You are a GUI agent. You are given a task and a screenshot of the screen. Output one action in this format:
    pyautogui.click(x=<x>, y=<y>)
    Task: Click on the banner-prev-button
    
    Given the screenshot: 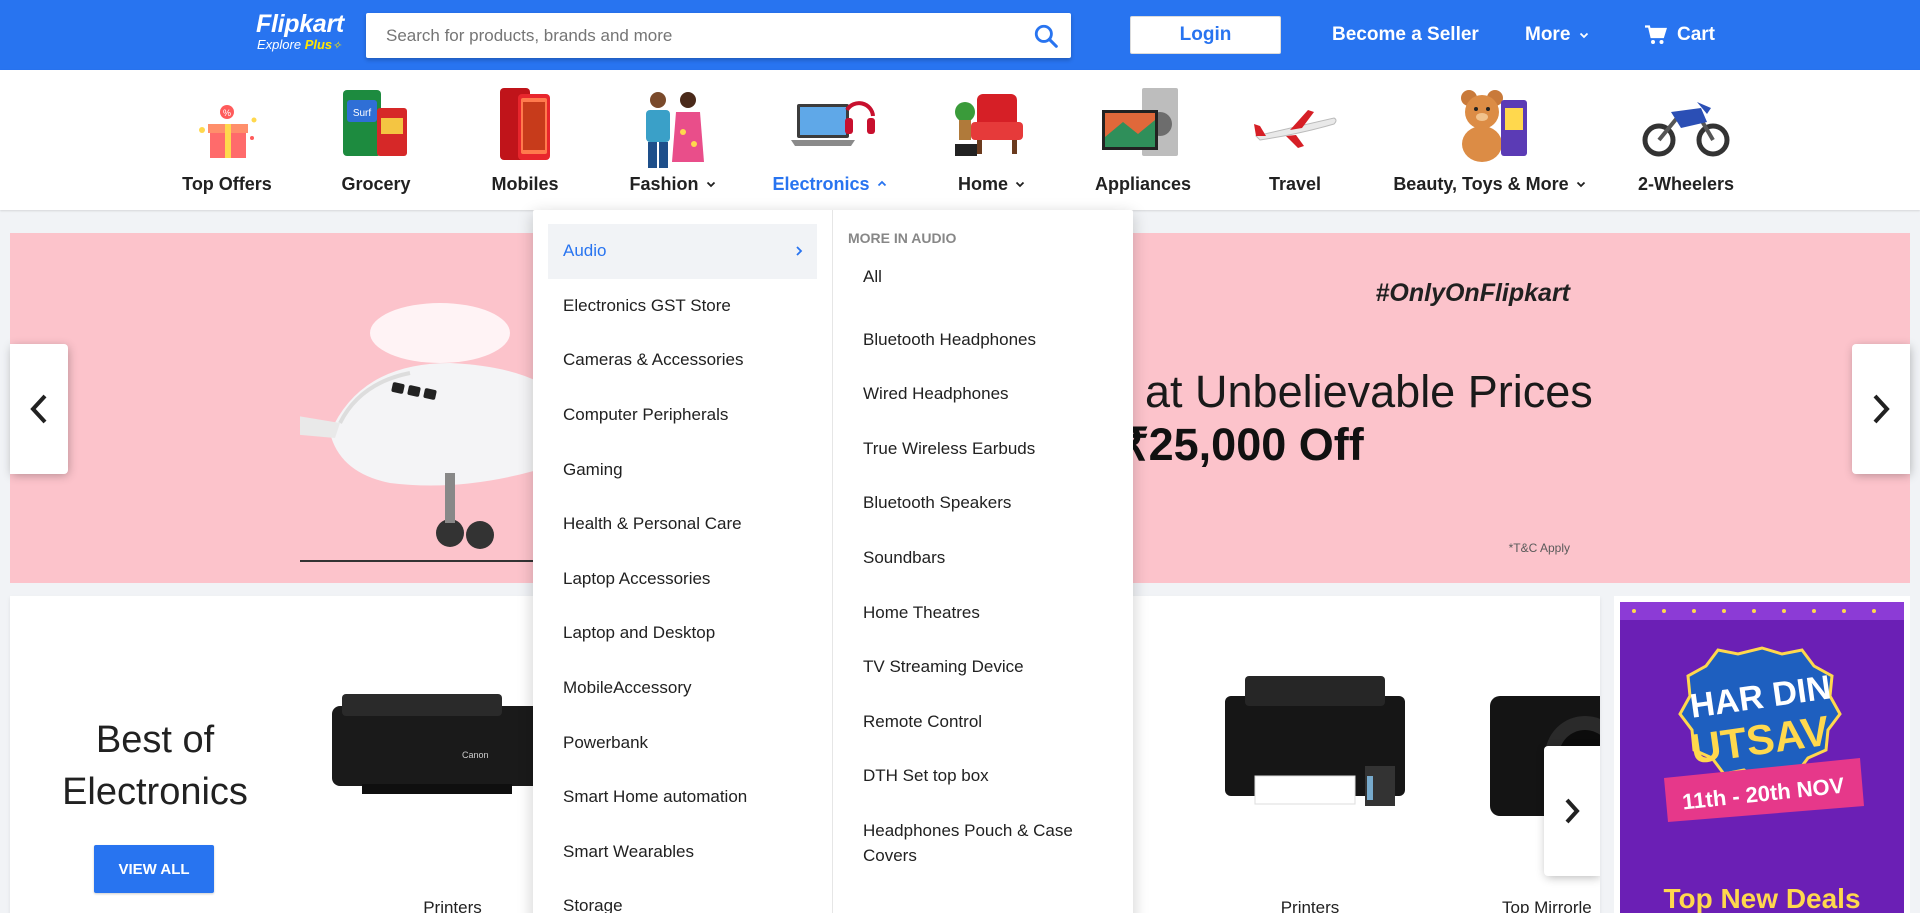 What is the action you would take?
    pyautogui.click(x=39, y=409)
    